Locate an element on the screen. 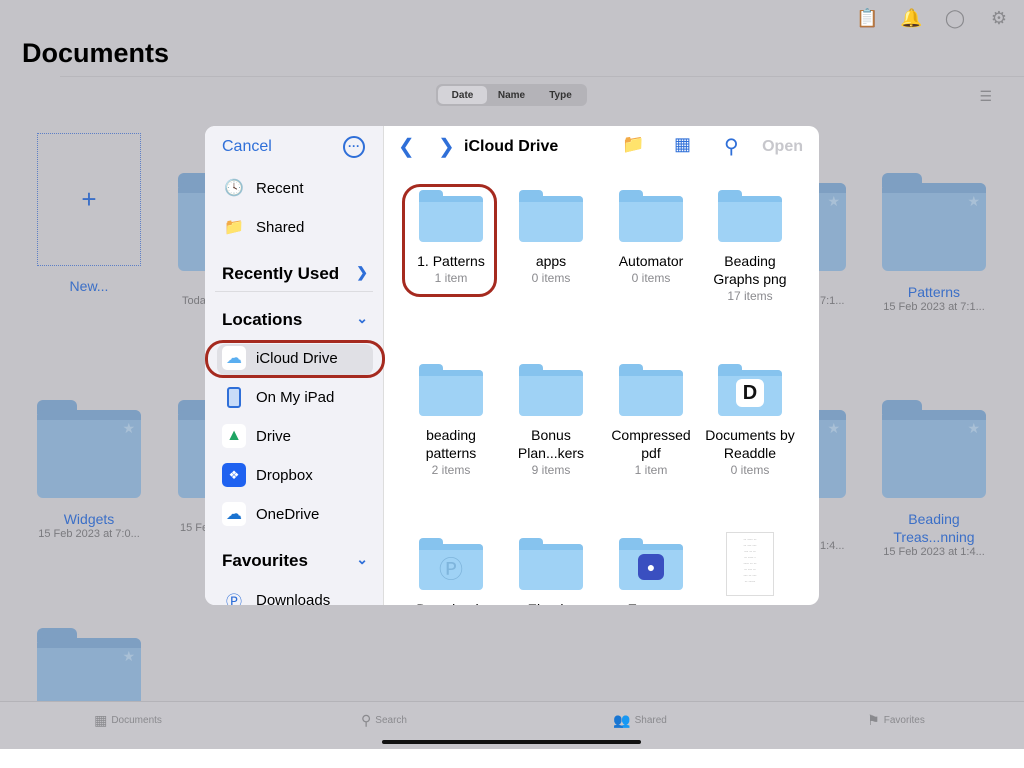 This screenshot has width=1024, height=768. cancel-button: Cancel is located at coordinates (247, 147).